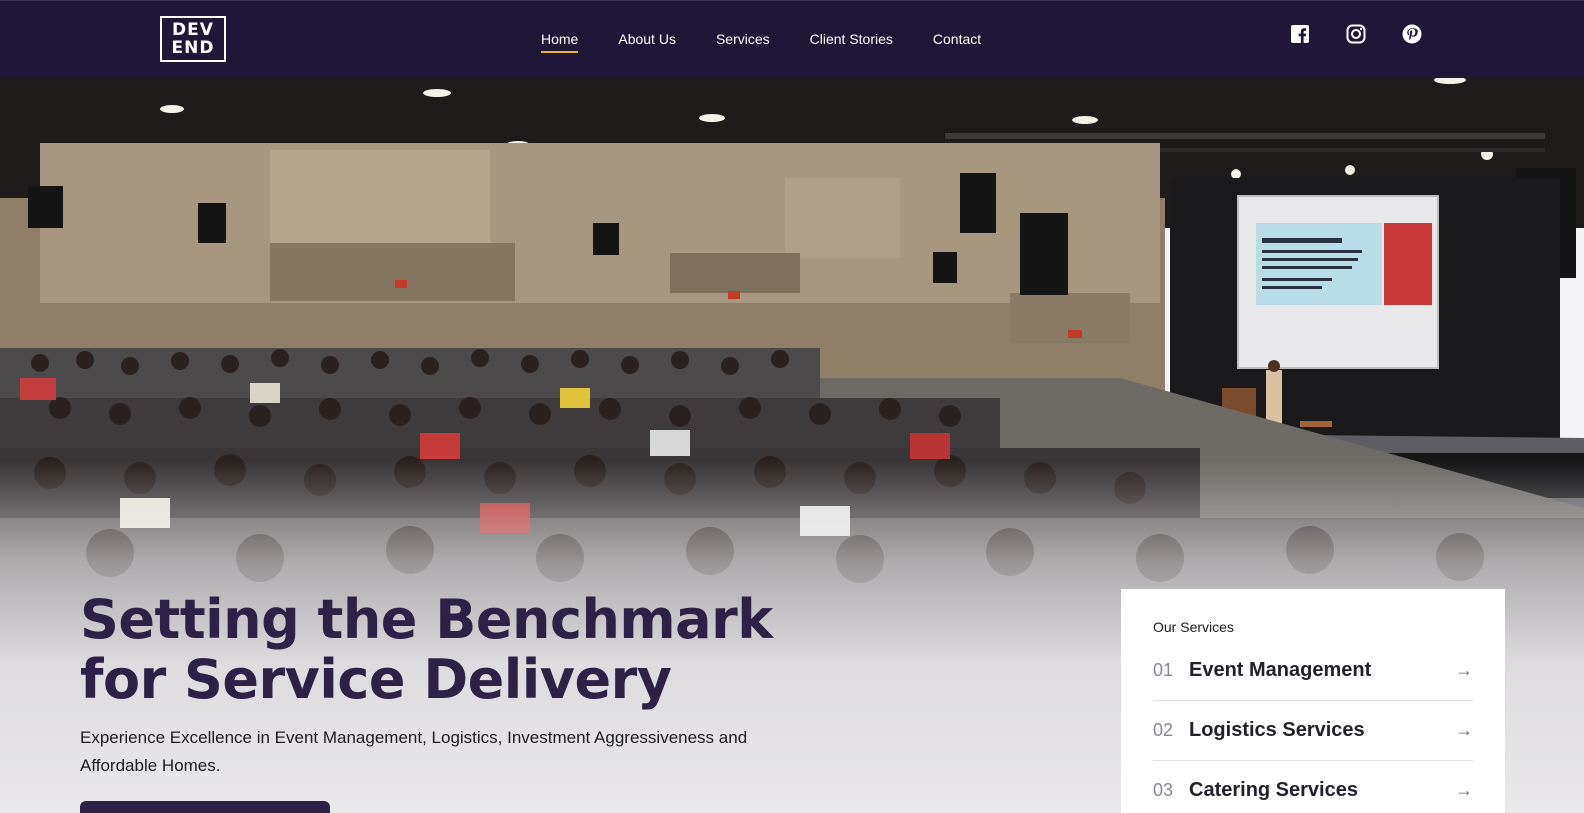 The width and height of the screenshot is (1584, 813). I want to click on service-item-catering: 03 Catering Services →, so click(1313, 787).